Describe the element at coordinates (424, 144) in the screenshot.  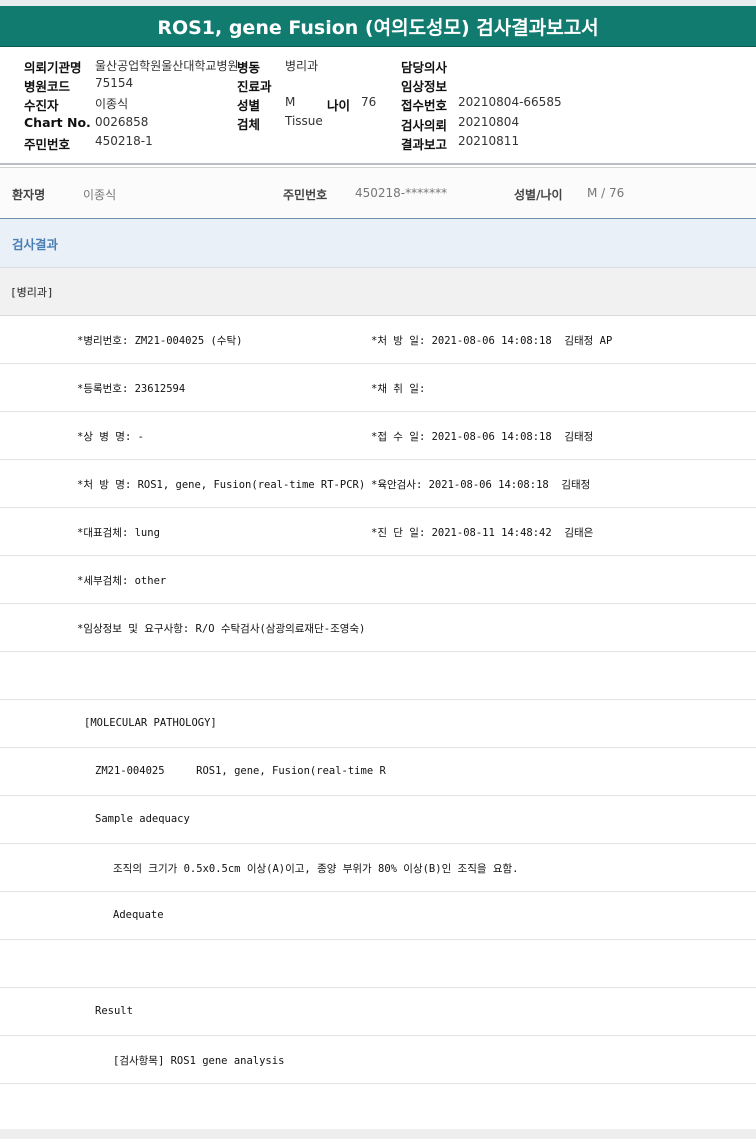
I see `report-date-label: 결과보고` at that location.